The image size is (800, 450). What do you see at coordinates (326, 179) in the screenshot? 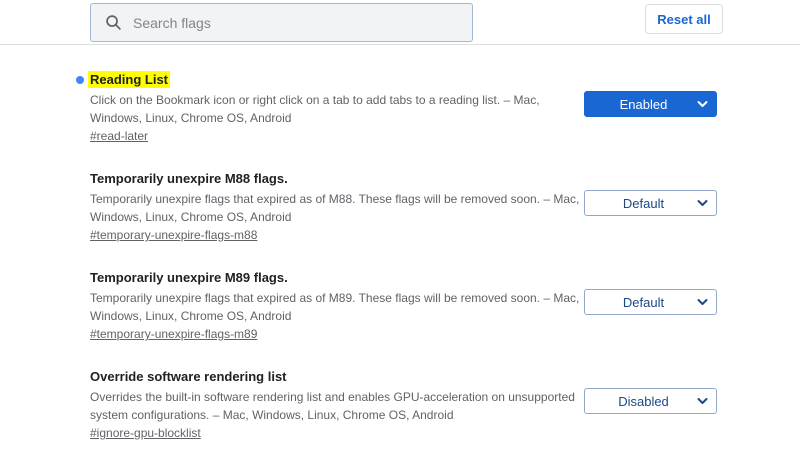
I see `flag-title: Temporarily unexpire M88 flags.` at bounding box center [326, 179].